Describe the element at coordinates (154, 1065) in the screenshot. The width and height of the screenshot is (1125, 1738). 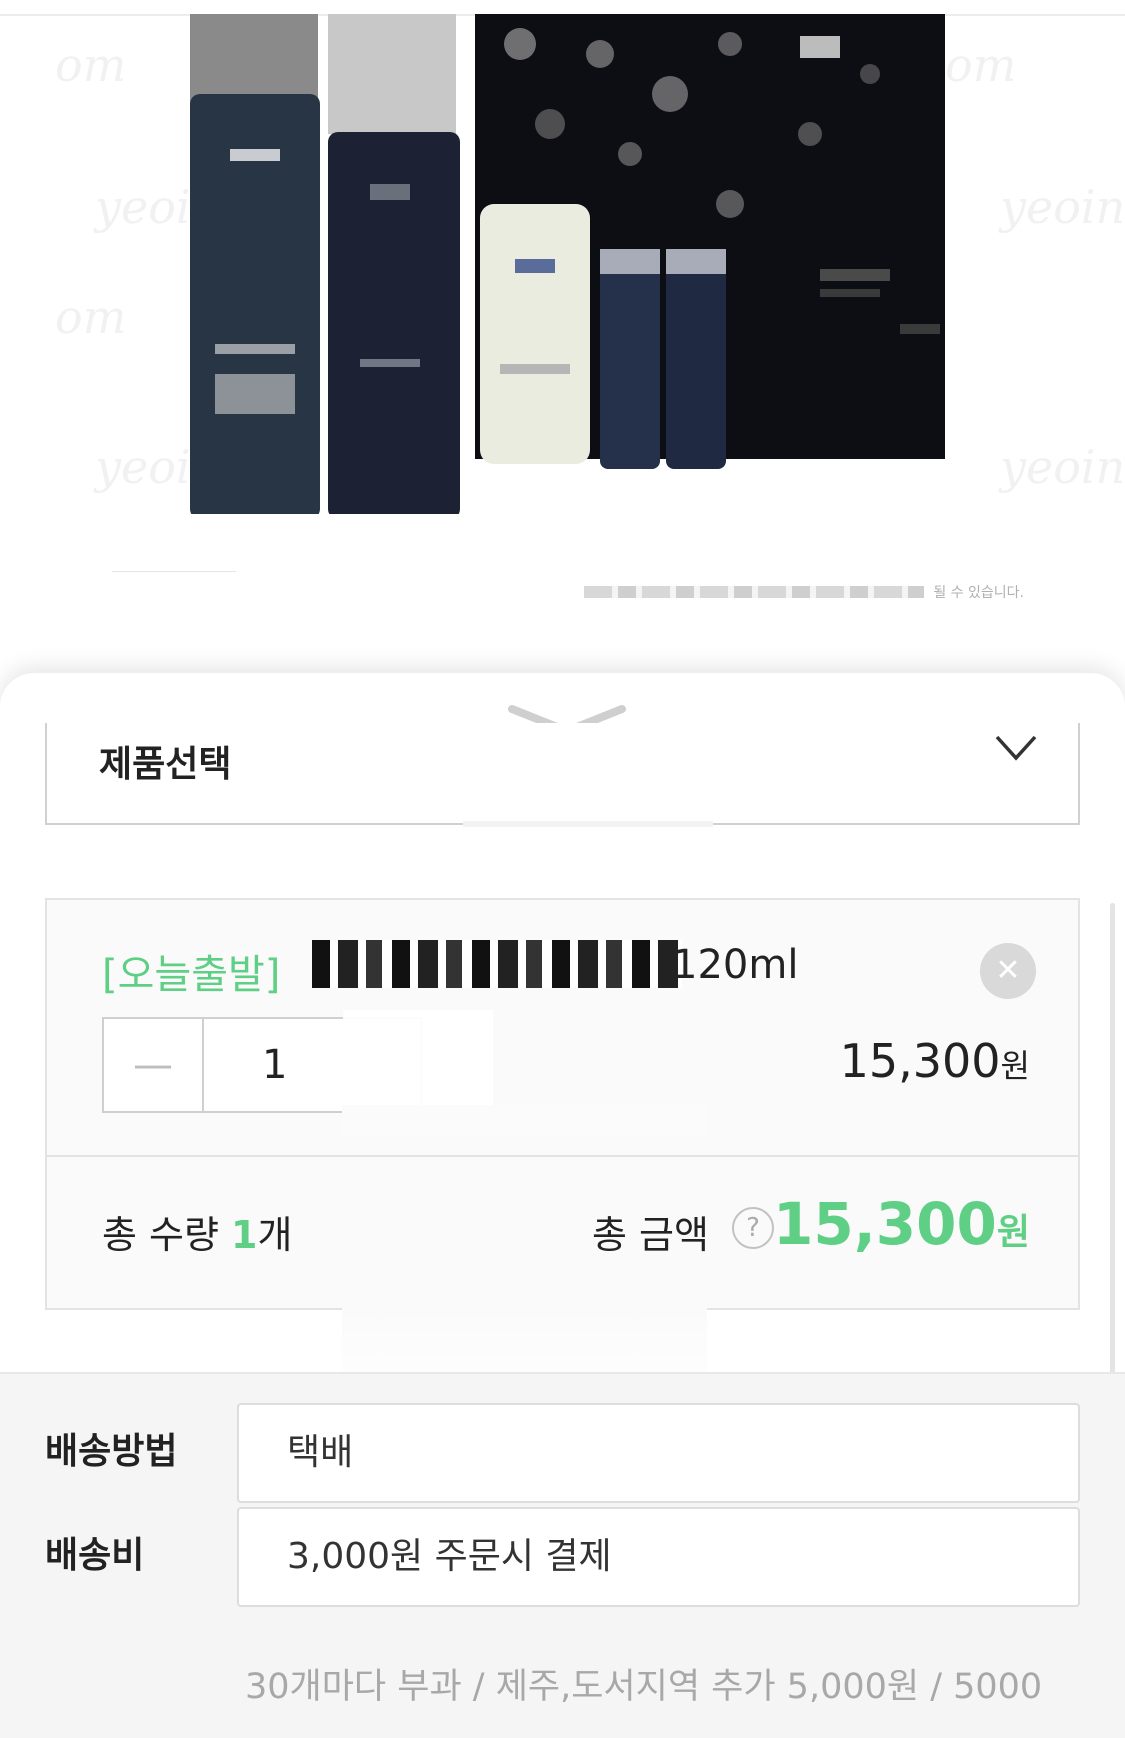
I see `decrease-quantity-button: —` at that location.